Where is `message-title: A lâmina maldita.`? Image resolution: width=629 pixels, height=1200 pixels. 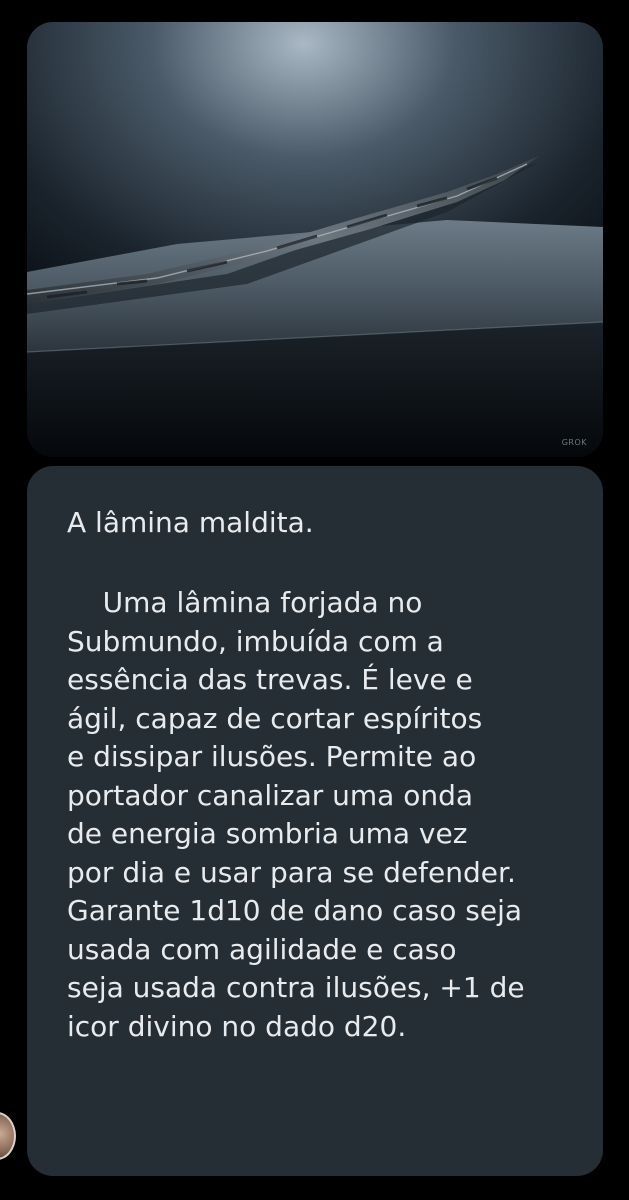
message-title: A lâmina maldita. is located at coordinates (190, 522).